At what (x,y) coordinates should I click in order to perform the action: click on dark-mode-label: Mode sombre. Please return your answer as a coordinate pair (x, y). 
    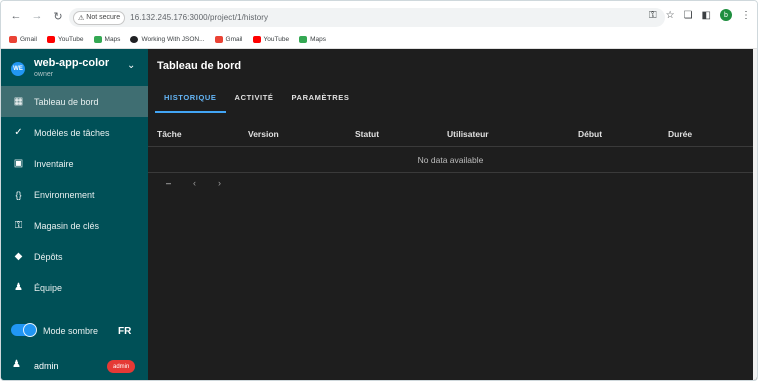
    Looking at the image, I should click on (71, 331).